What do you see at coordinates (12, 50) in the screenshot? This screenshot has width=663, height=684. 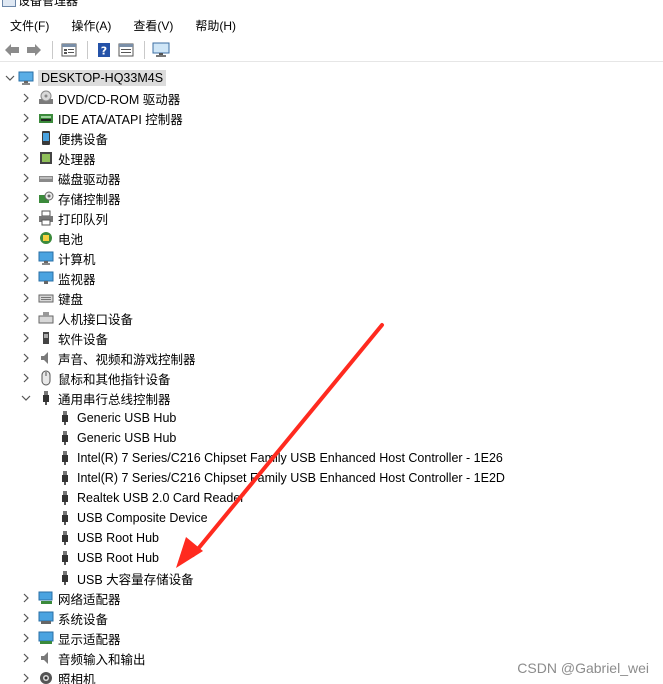 I see `back-icon` at bounding box center [12, 50].